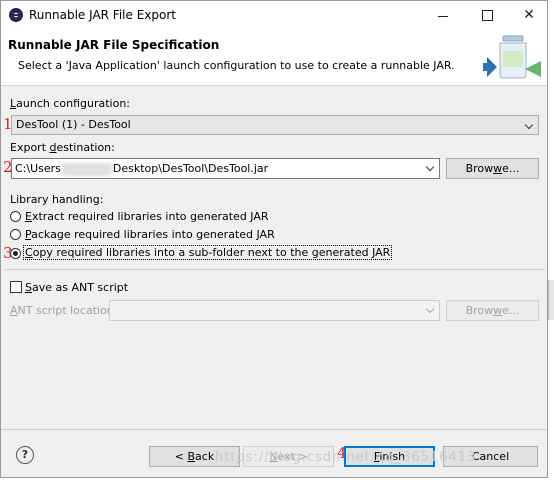  Describe the element at coordinates (275, 125) in the screenshot. I see `launch-config-select: DesTool (1) - DesTool` at that location.